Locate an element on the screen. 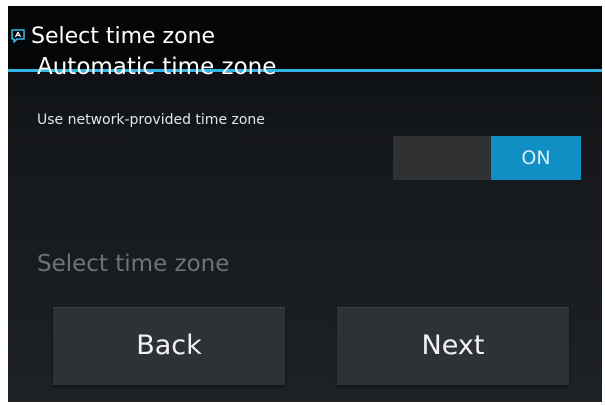 The image size is (605, 405). select-time-zone-item: Select time zone is located at coordinates (133, 264).